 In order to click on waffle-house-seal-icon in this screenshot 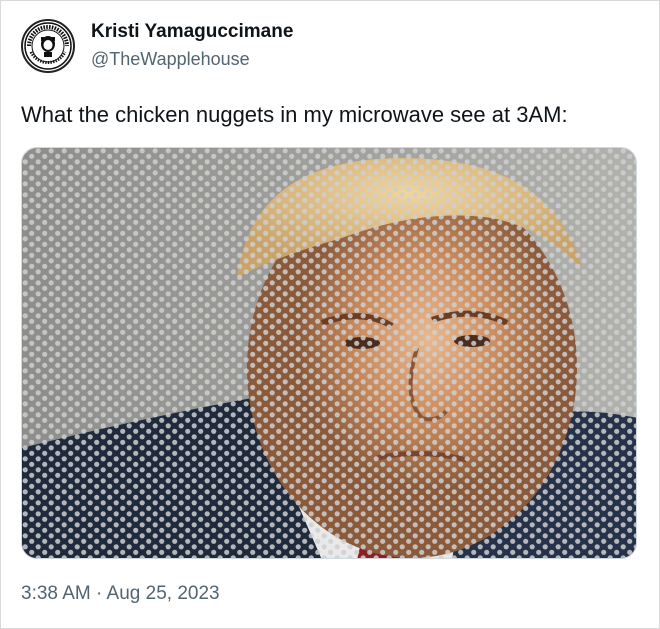, I will do `click(48, 46)`.